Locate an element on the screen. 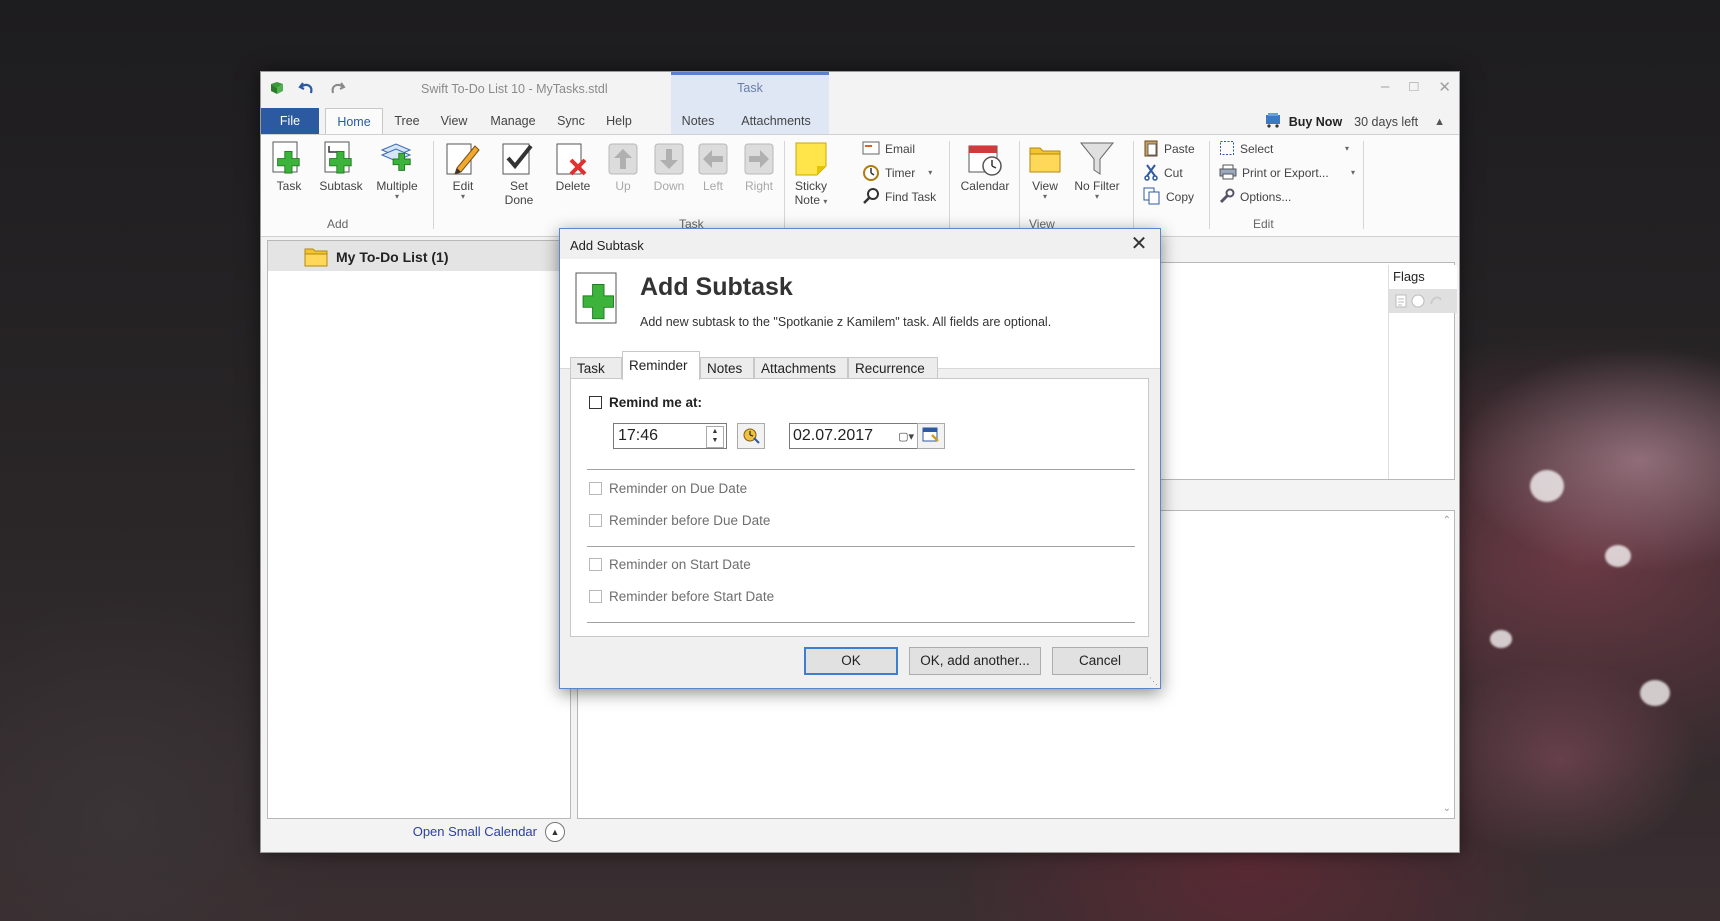  pick-time-button is located at coordinates (751, 436).